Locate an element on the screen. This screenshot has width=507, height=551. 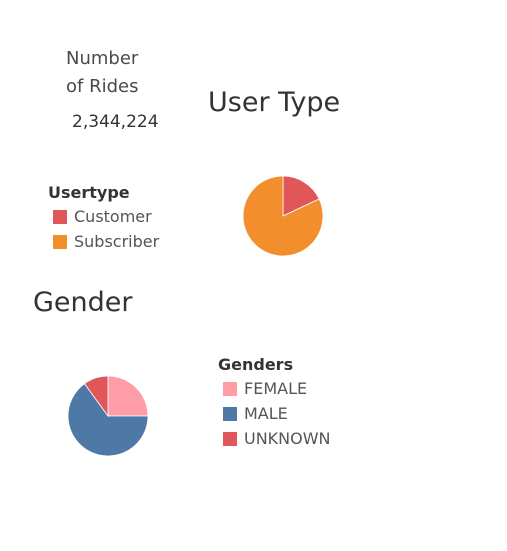
kpi-value-number-of-rides: 2,344,224 is located at coordinates (115, 122).